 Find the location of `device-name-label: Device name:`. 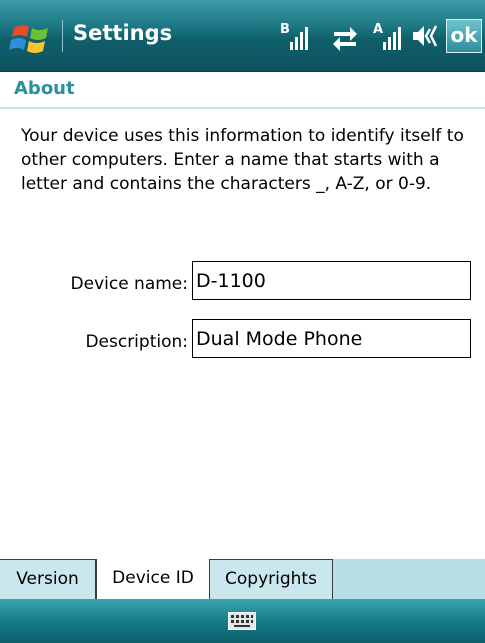

device-name-label: Device name: is located at coordinates (129, 284).